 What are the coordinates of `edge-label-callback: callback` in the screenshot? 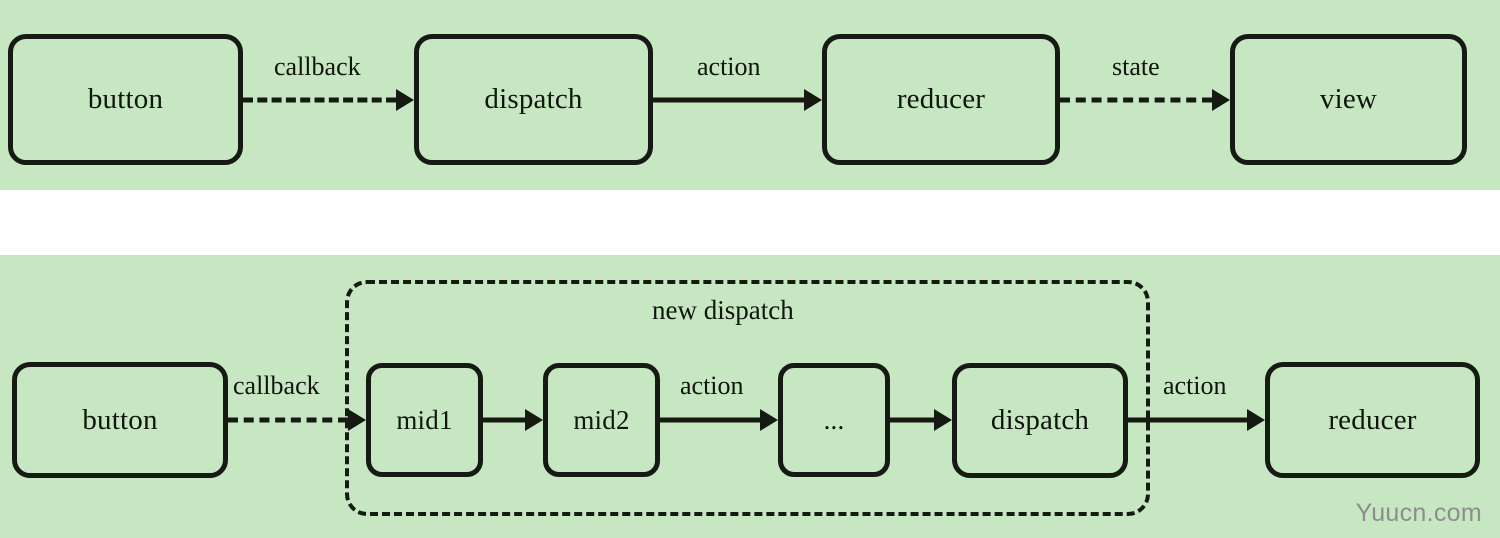 It's located at (317, 66).